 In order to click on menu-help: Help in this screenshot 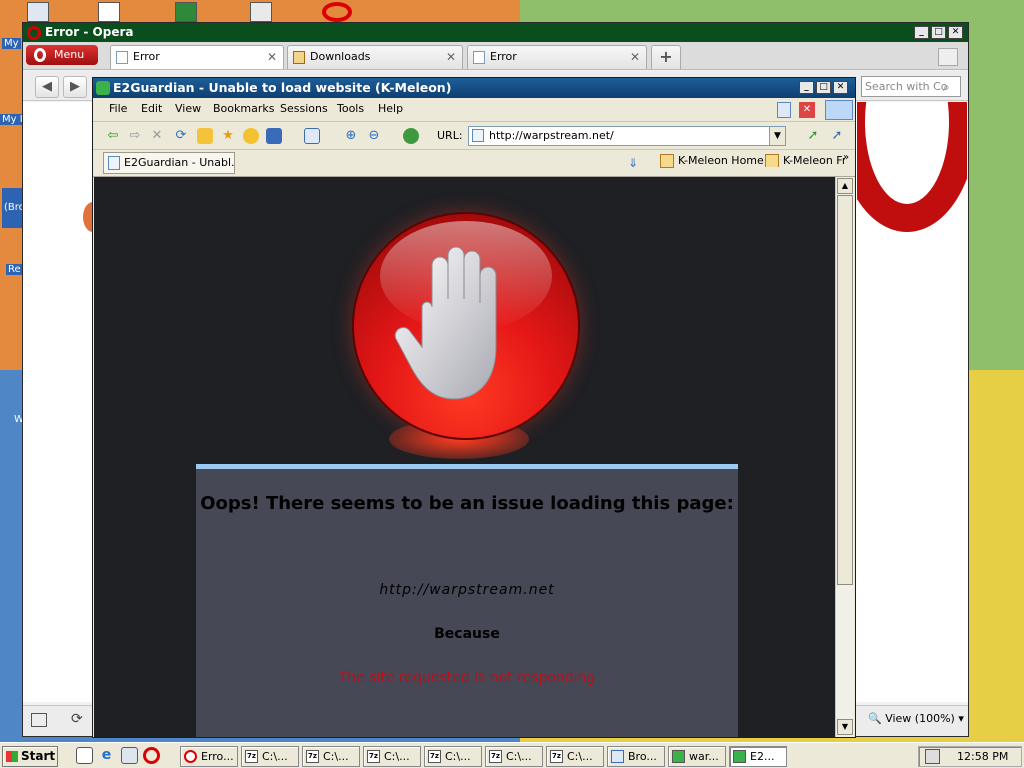, I will do `click(390, 108)`.